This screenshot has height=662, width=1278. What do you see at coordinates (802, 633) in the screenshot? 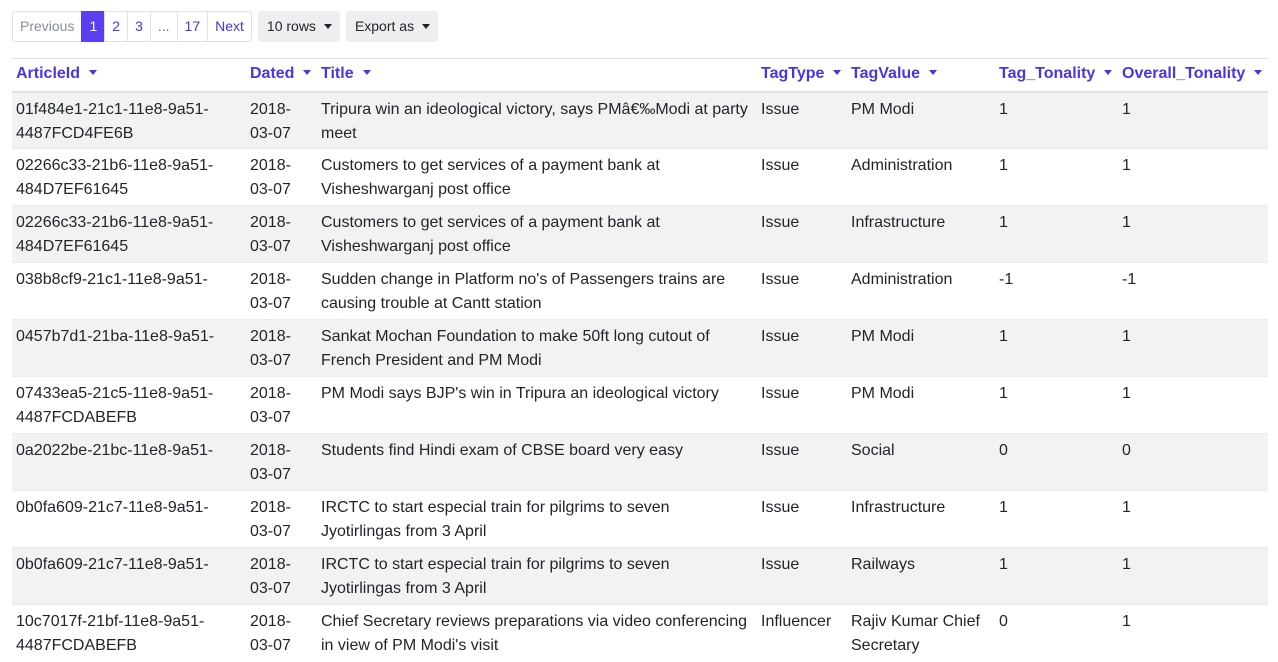
I see `cell-tag-type: Influencer` at bounding box center [802, 633].